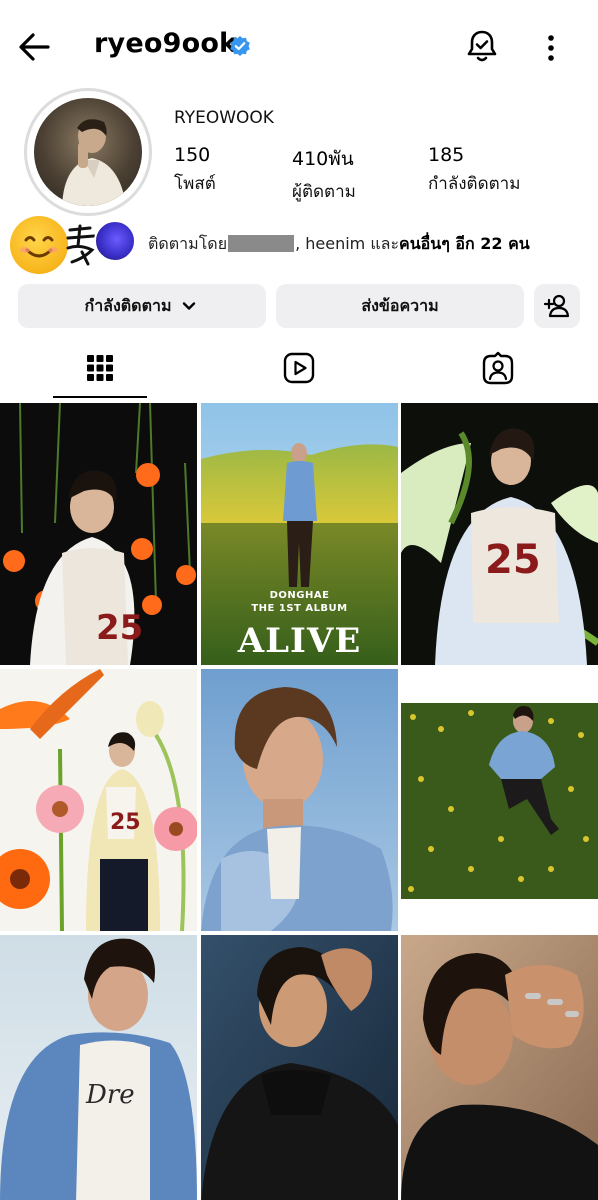 This screenshot has width=598, height=1200. I want to click on tab-posts, so click(100, 368).